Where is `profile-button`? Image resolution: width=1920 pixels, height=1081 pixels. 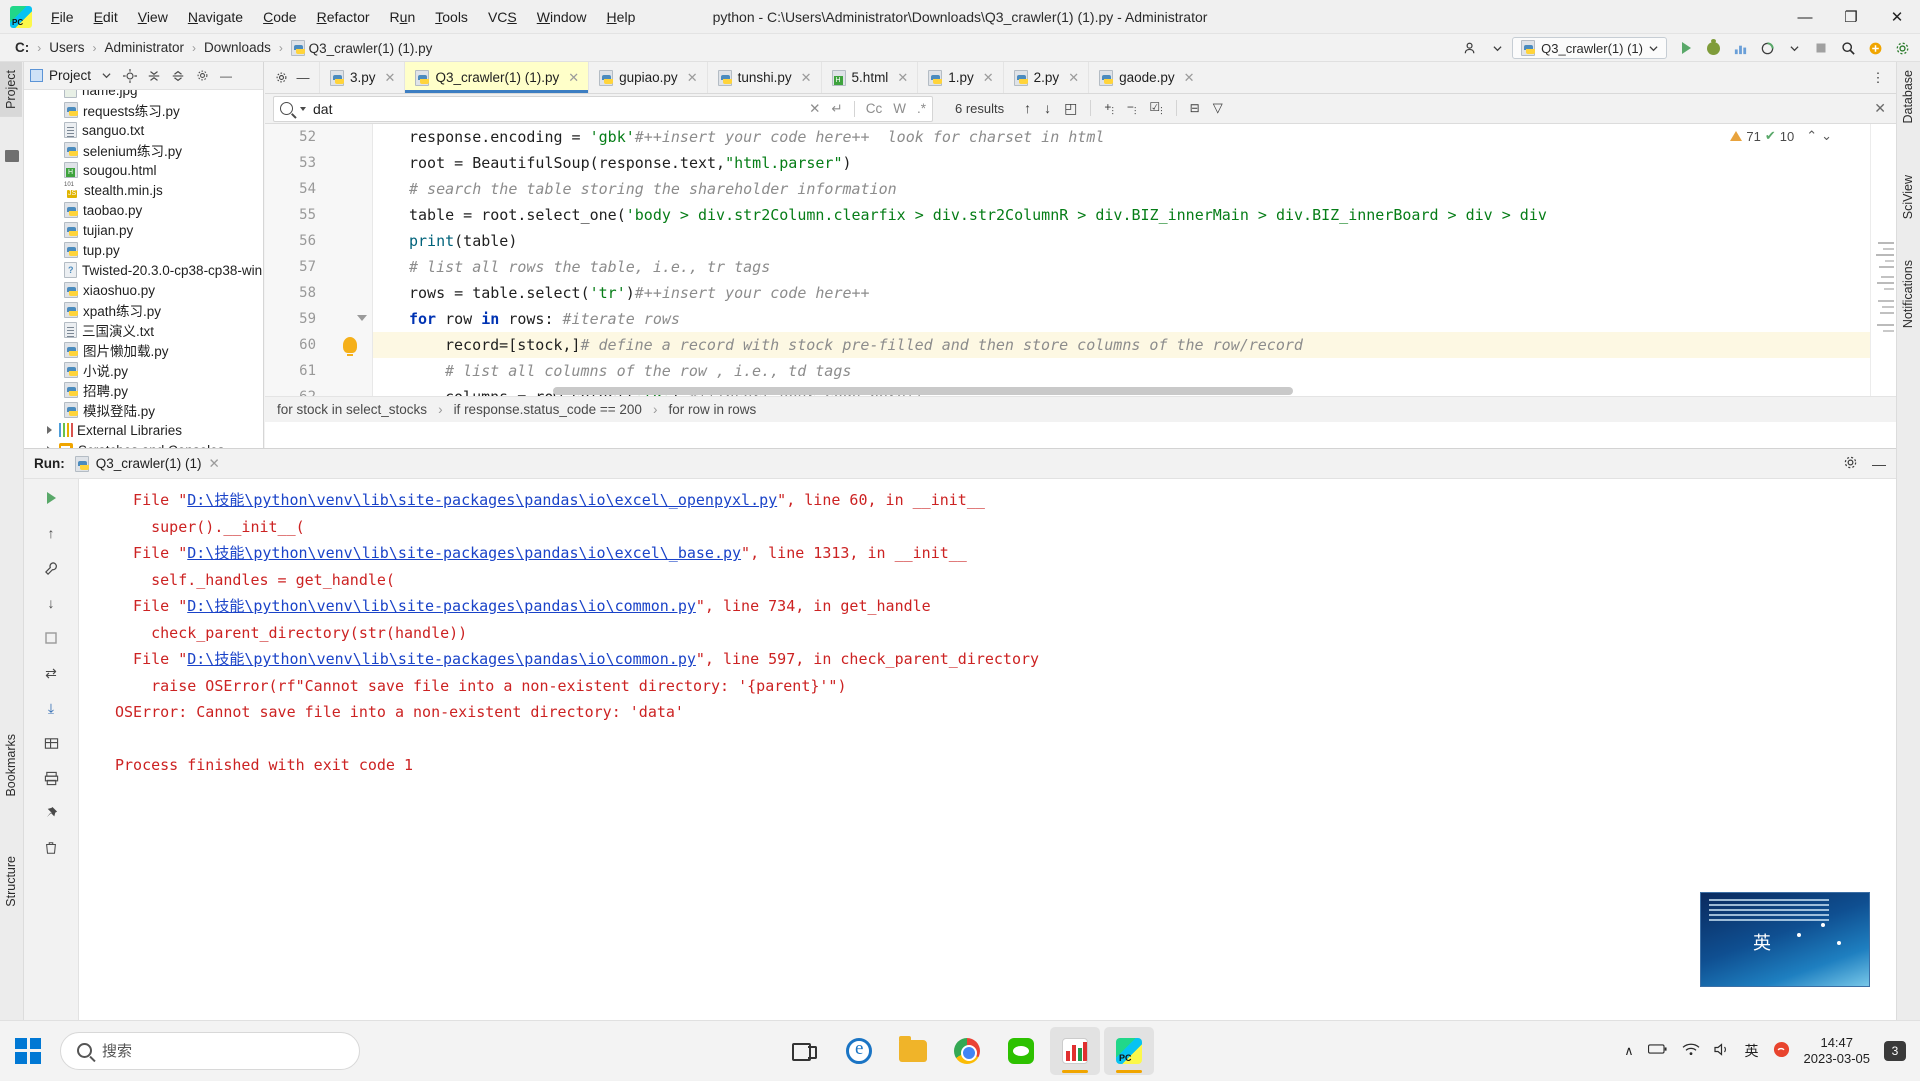 profile-button is located at coordinates (1740, 48).